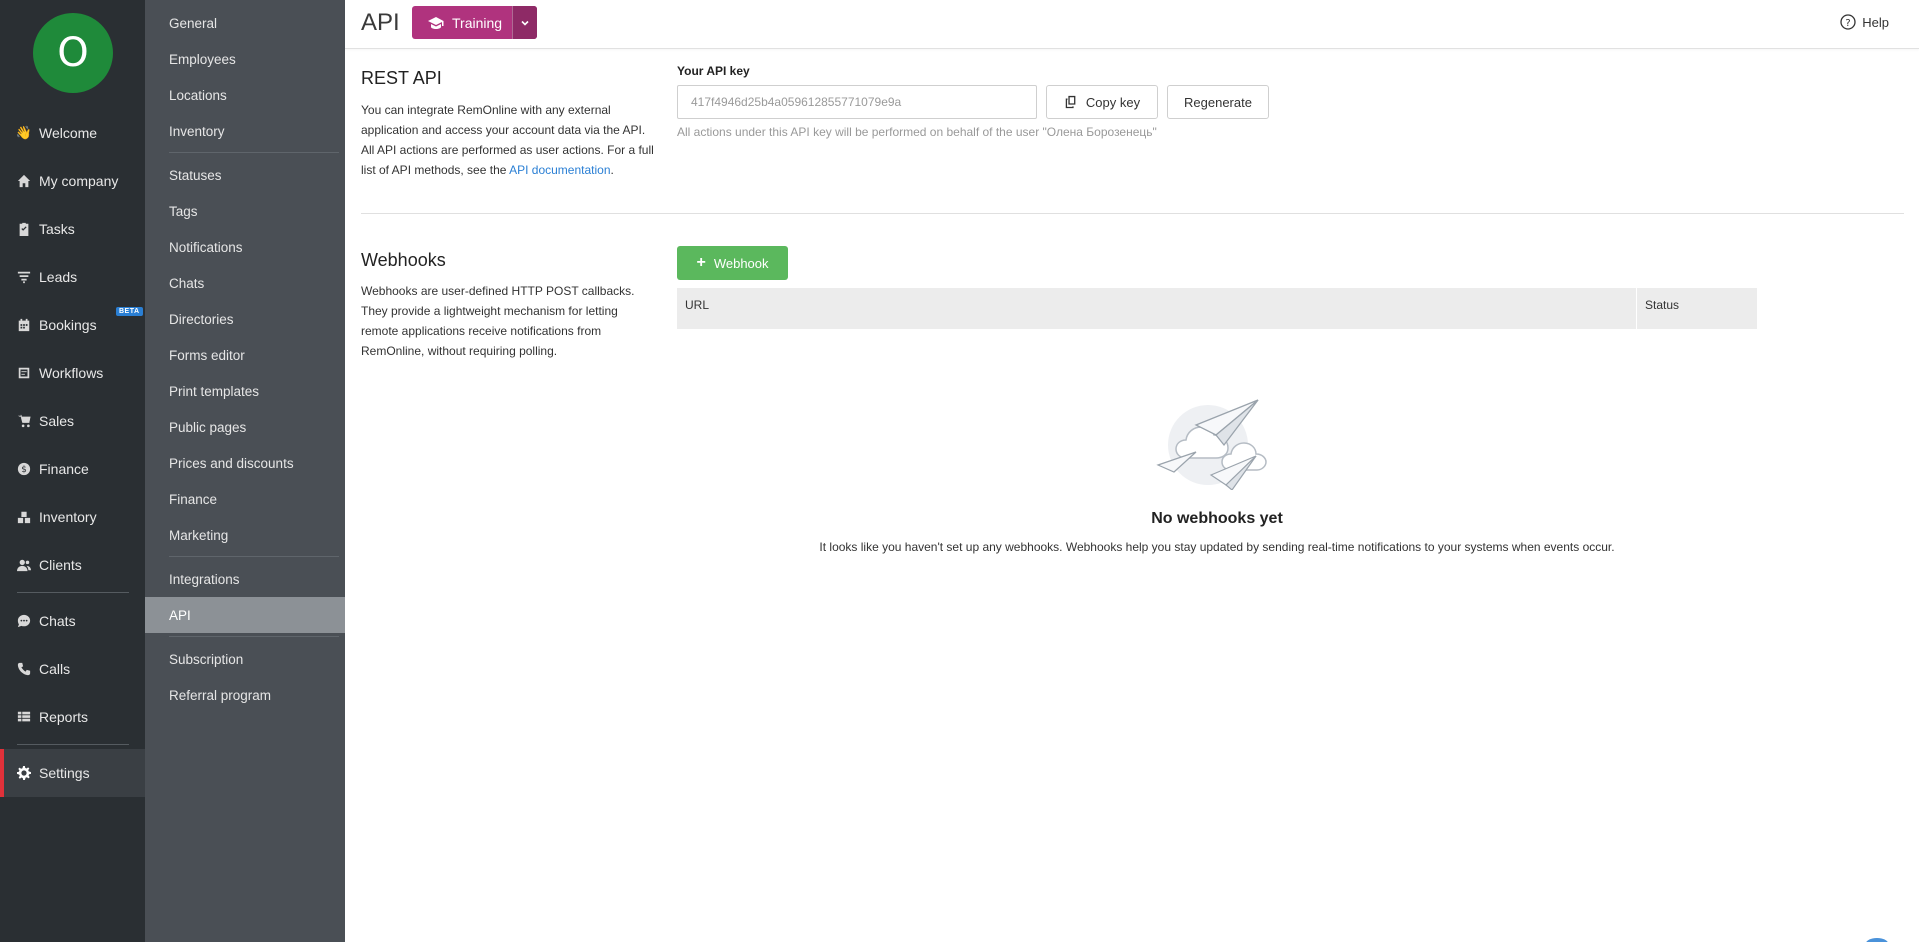  Describe the element at coordinates (129, 311) in the screenshot. I see `beta-badge: BETA` at that location.